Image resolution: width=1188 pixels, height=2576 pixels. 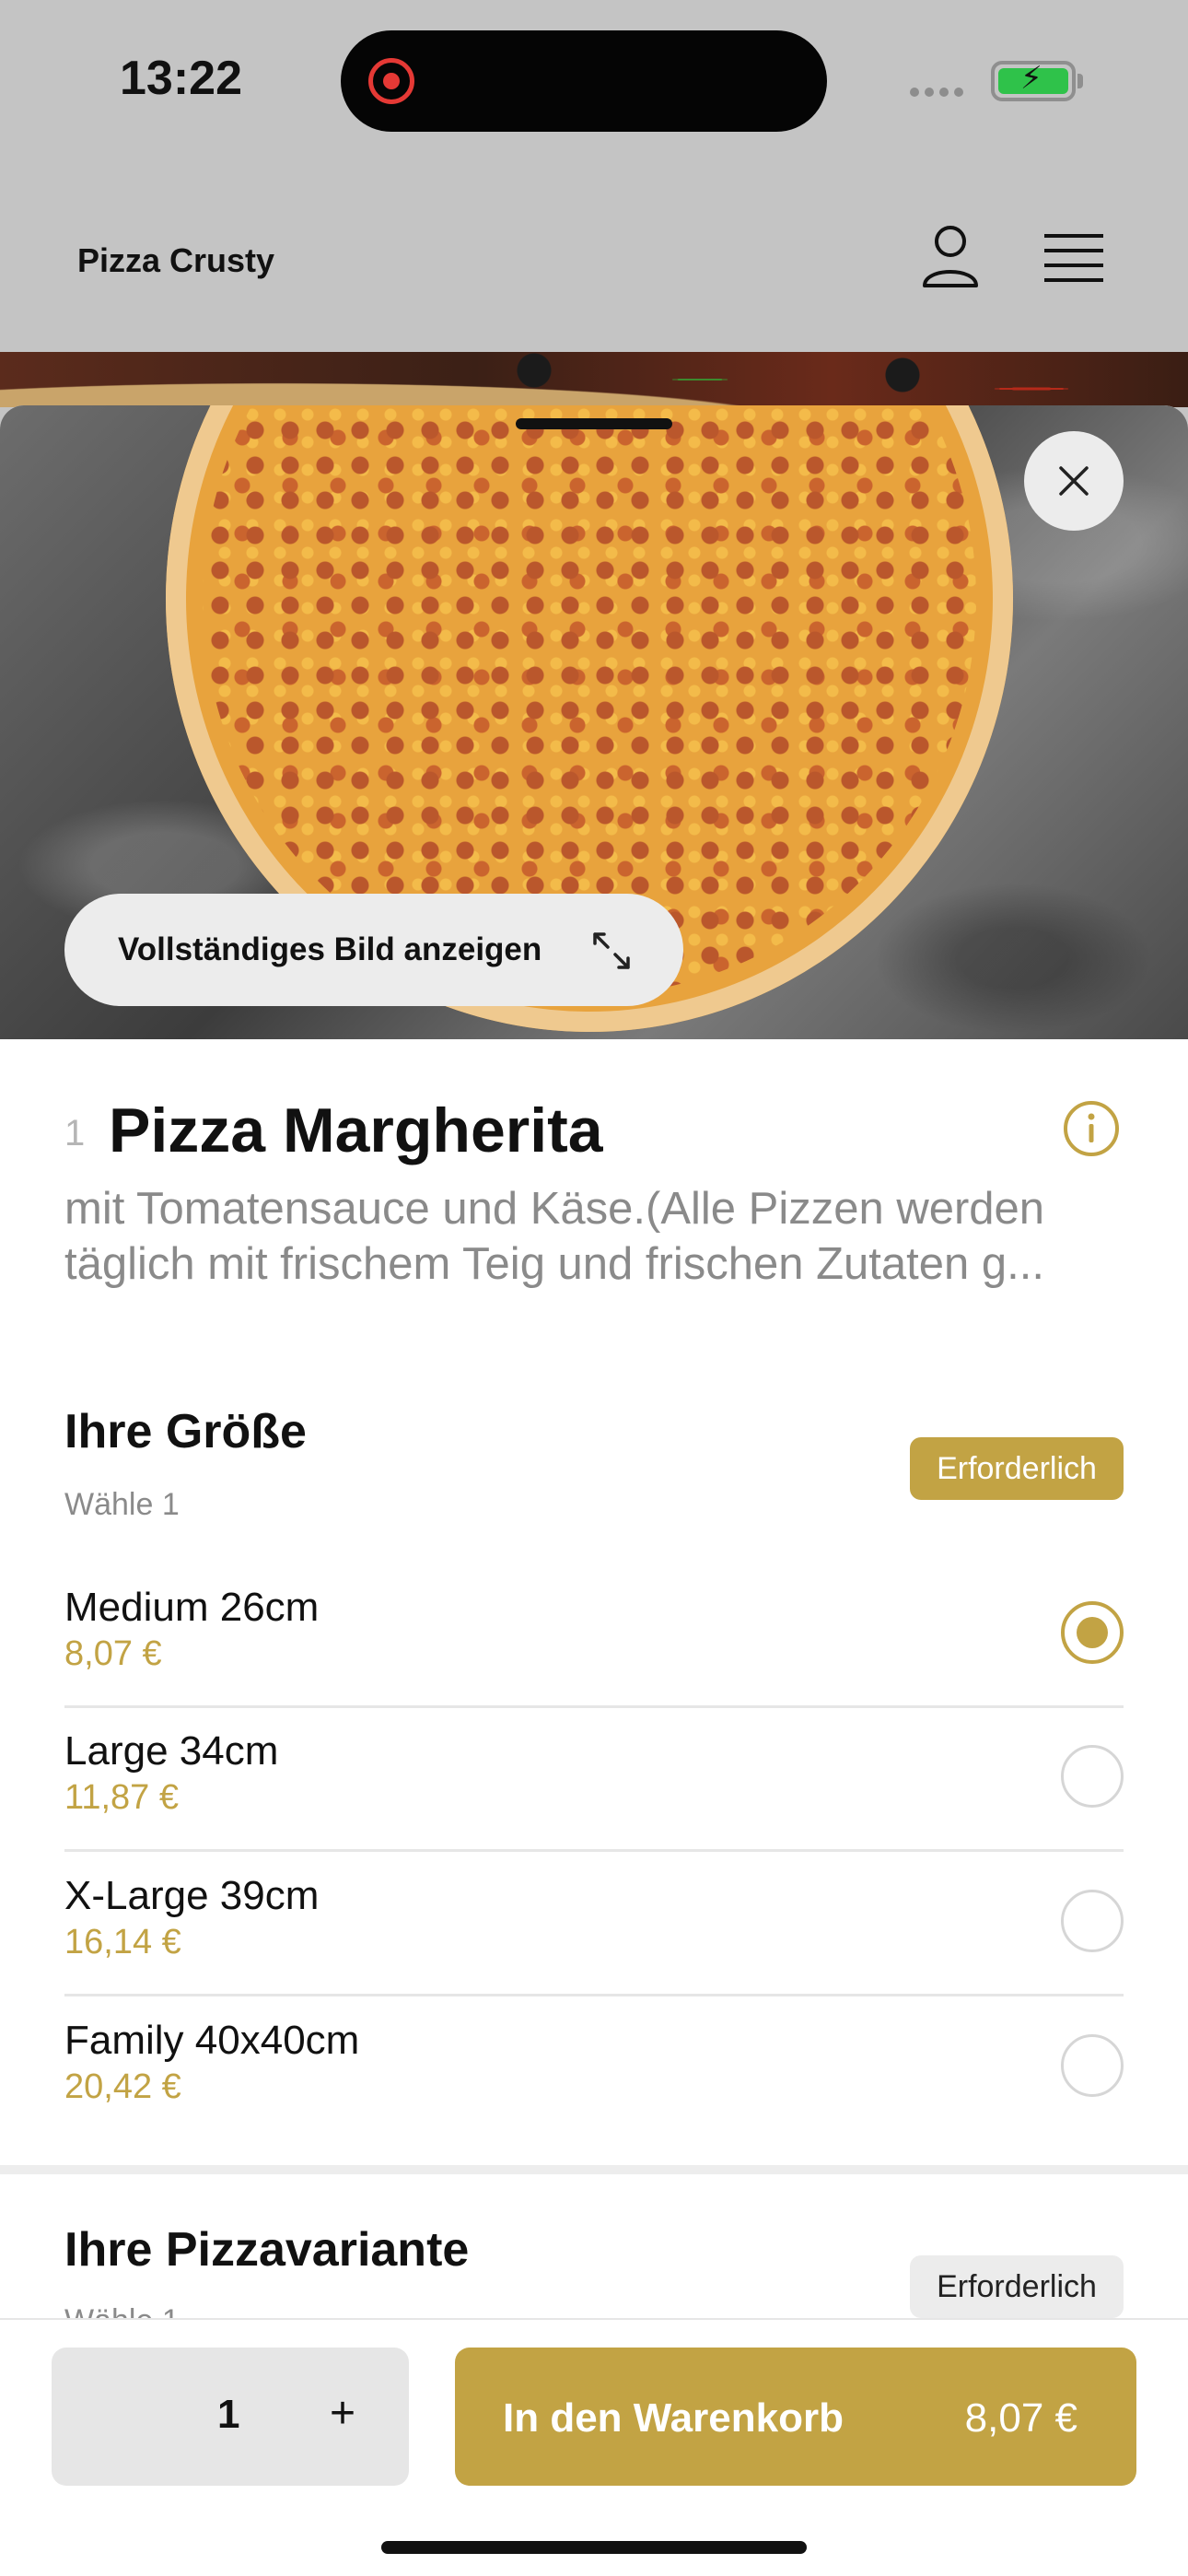 What do you see at coordinates (1020, 2418) in the screenshot?
I see `add-to-cart-price: 8,07 €` at bounding box center [1020, 2418].